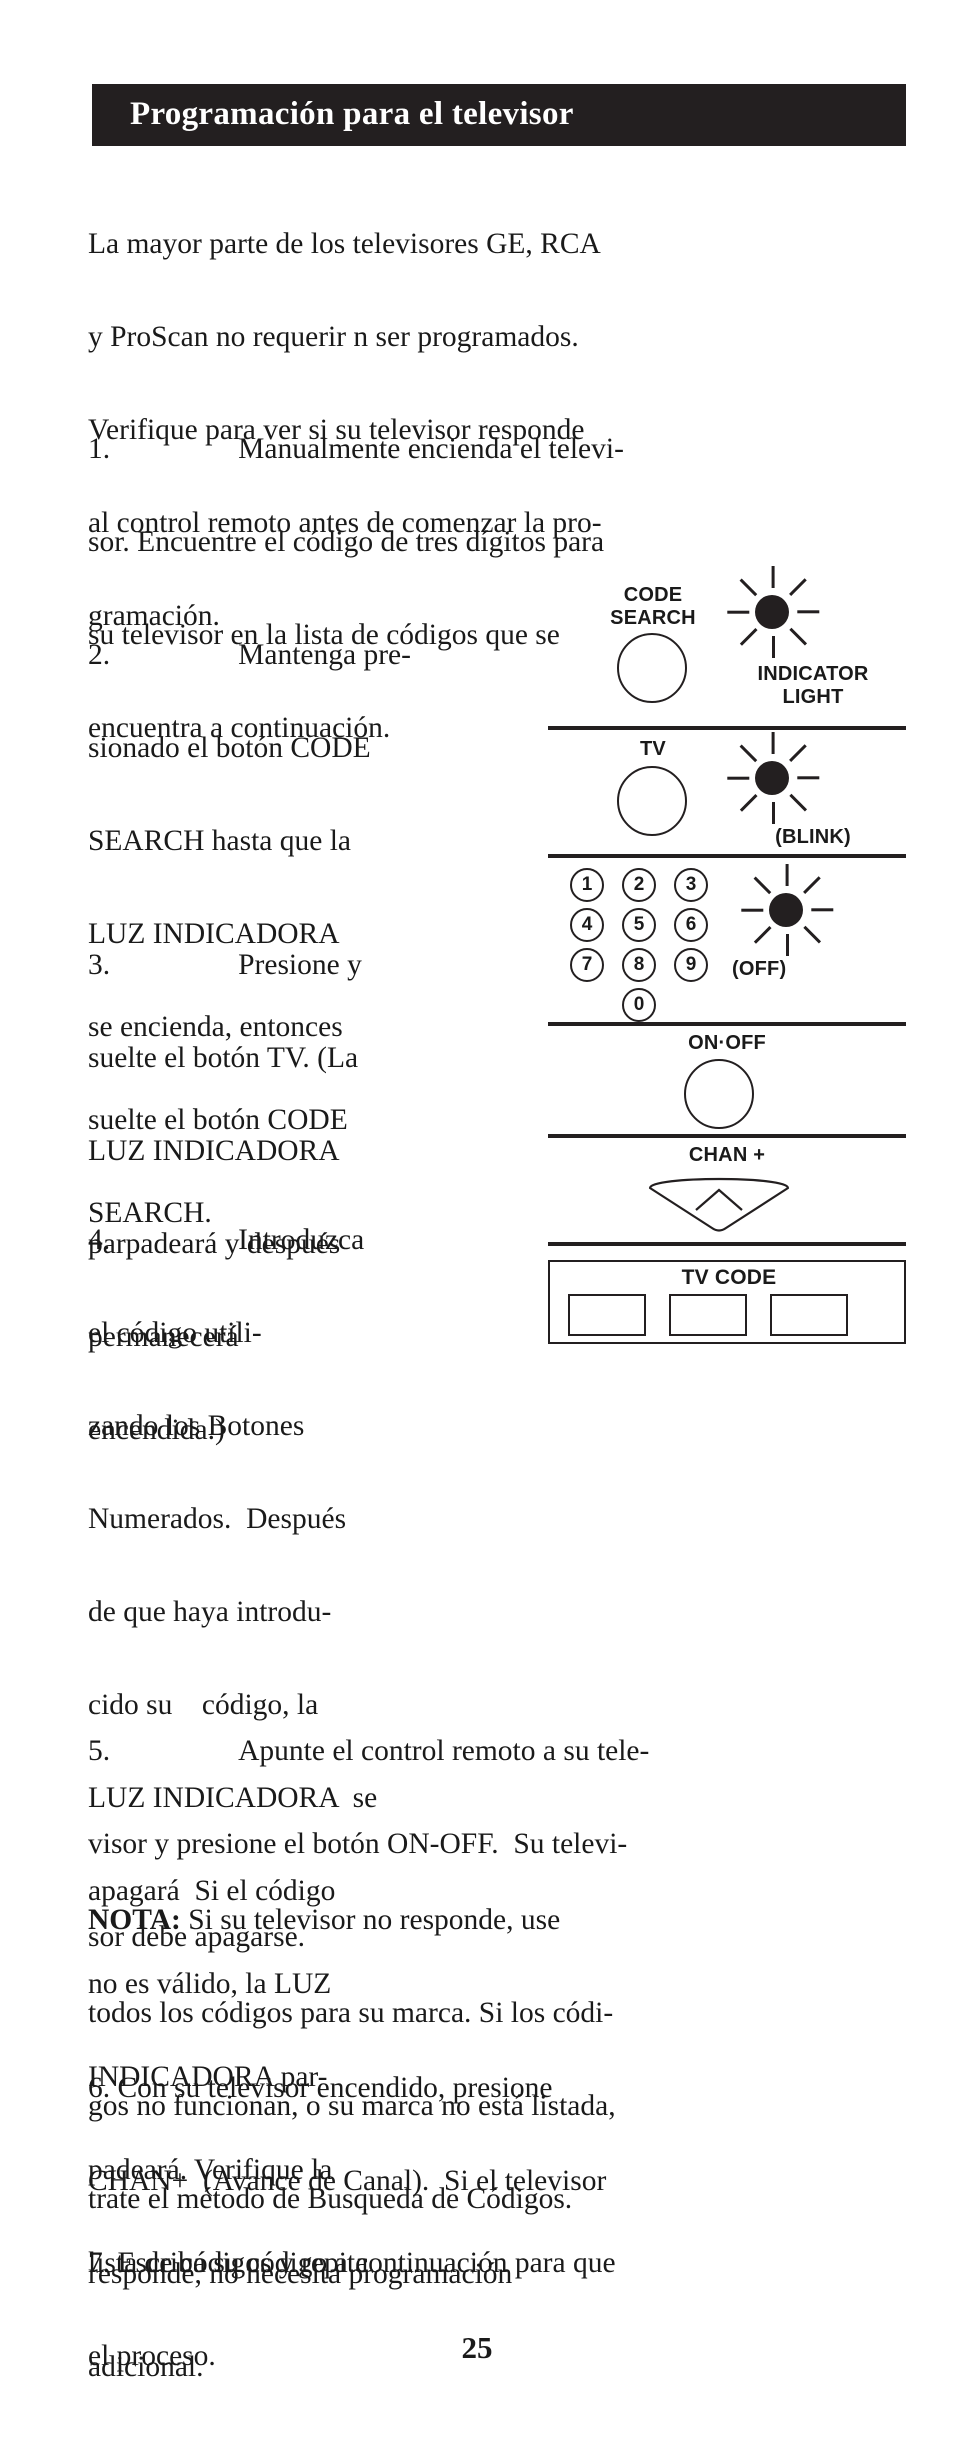 Image resolution: width=954 pixels, height=2445 pixels. What do you see at coordinates (639, 965) in the screenshot?
I see `keypad-key-8: 8` at bounding box center [639, 965].